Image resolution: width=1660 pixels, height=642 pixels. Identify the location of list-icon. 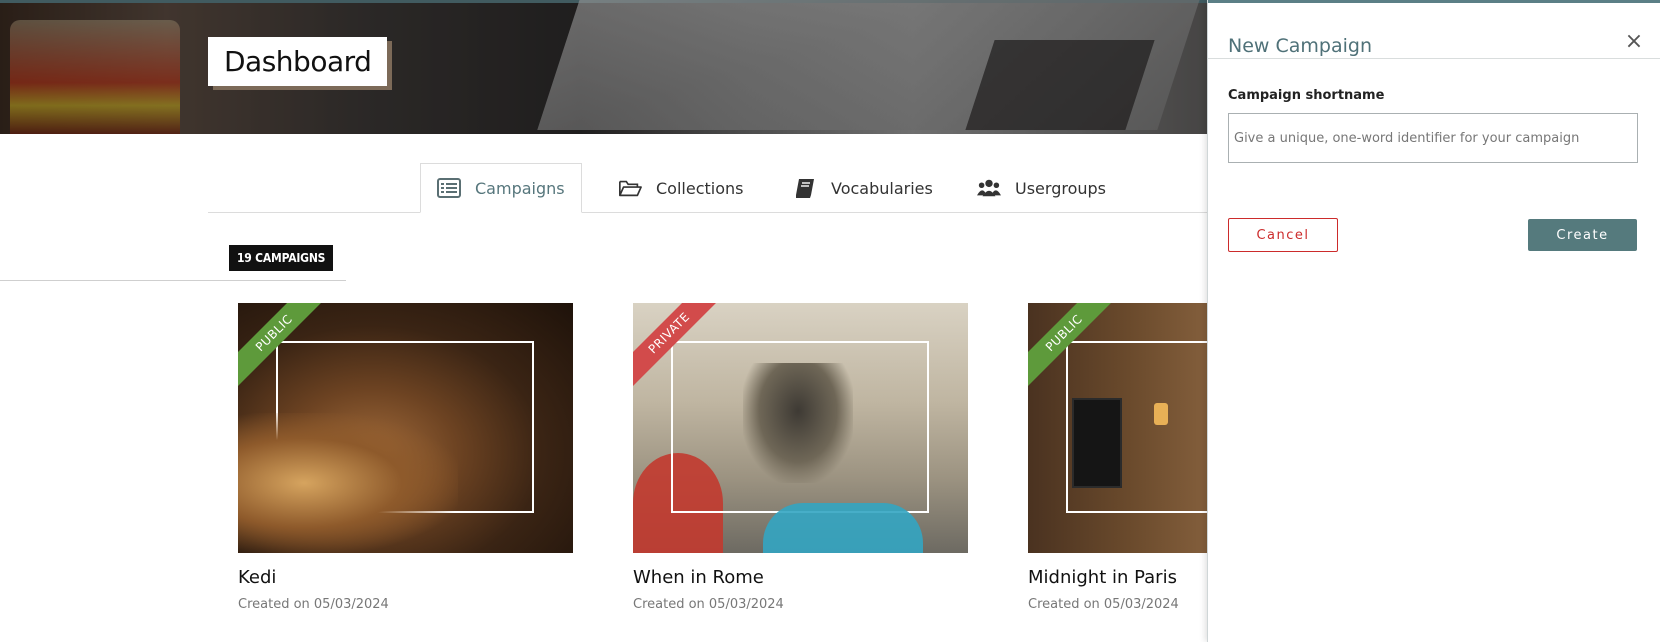
(449, 188).